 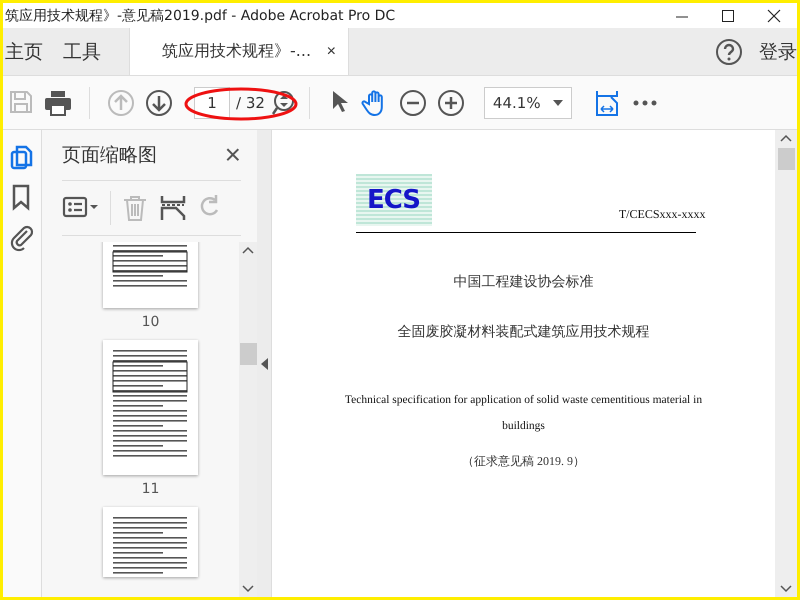 What do you see at coordinates (151, 322) in the screenshot?
I see `page-number: 10` at bounding box center [151, 322].